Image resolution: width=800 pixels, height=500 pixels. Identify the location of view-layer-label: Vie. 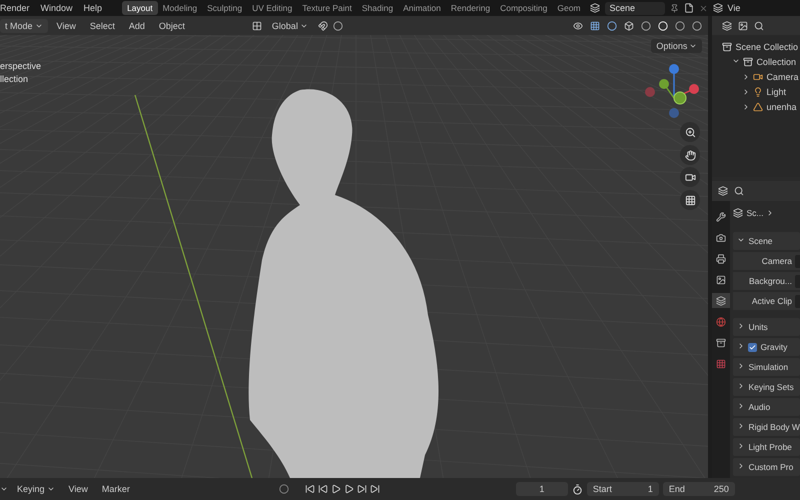
(734, 8).